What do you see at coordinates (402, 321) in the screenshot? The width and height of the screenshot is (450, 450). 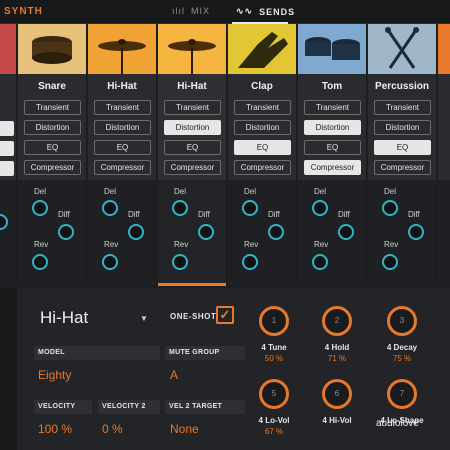 I see `macro-knob-decay: 3` at bounding box center [402, 321].